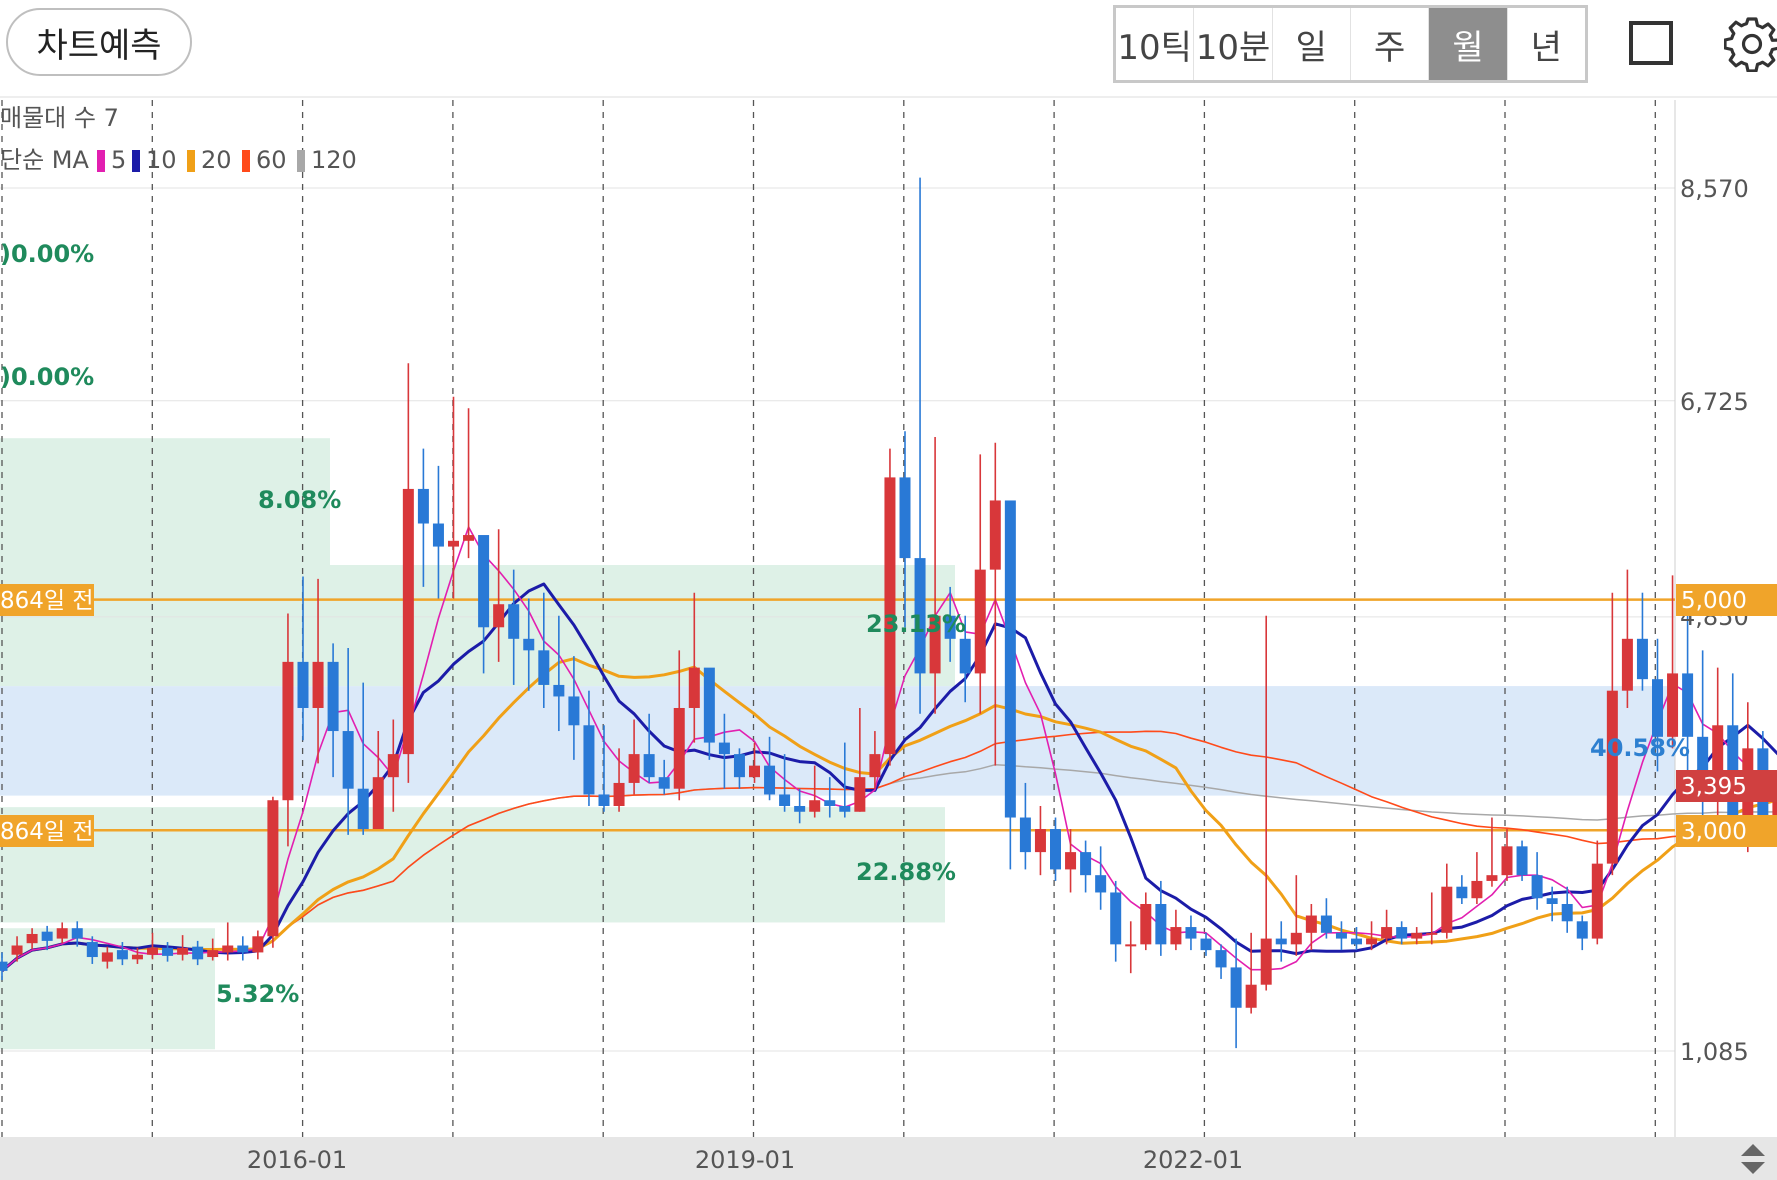  I want to click on zone-percent-label: 23.13%, so click(916, 624).